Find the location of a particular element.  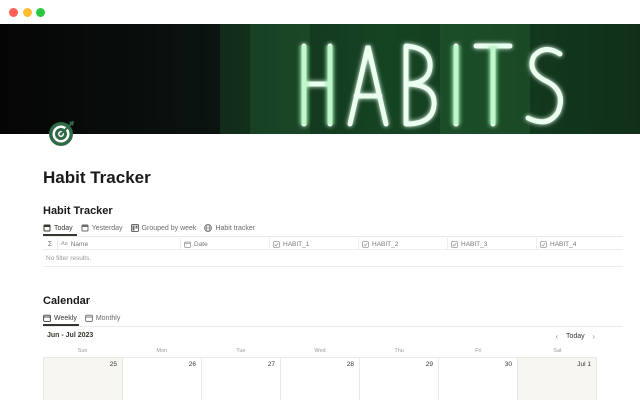

column-label: HABIT_1 is located at coordinates (296, 244).